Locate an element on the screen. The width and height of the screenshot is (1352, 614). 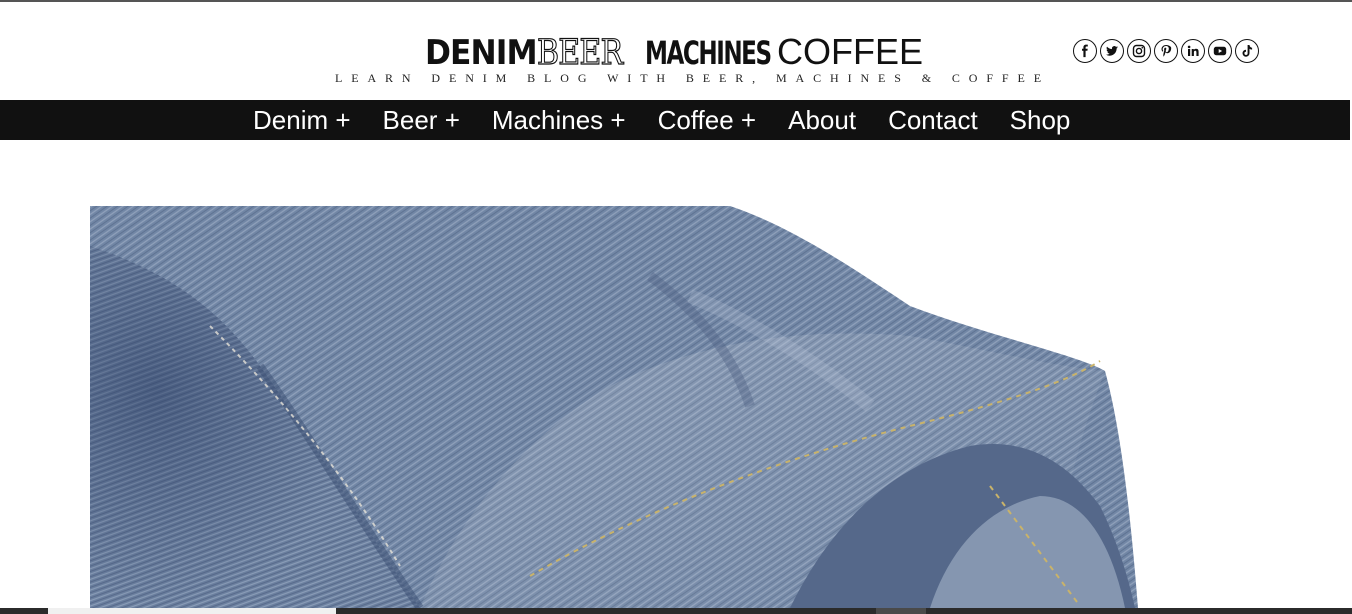
nav-item-about: About is located at coordinates (822, 120).